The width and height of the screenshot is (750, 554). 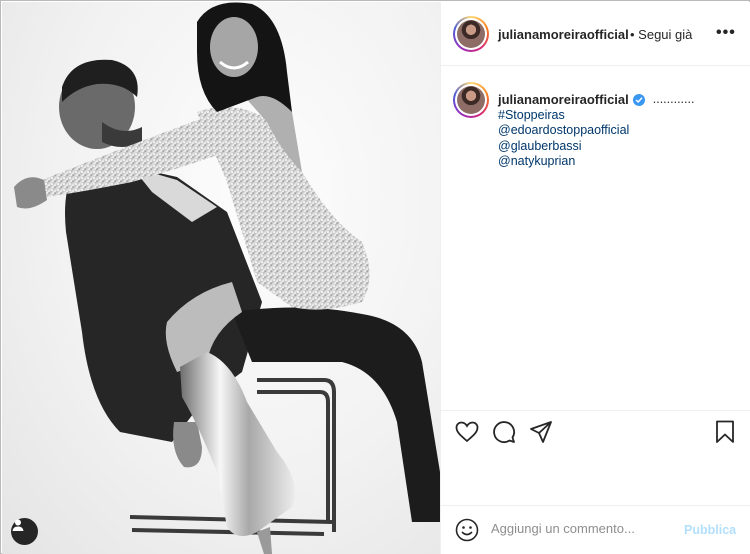 What do you see at coordinates (618, 162) in the screenshot?
I see `mention-link: @natykuprian` at bounding box center [618, 162].